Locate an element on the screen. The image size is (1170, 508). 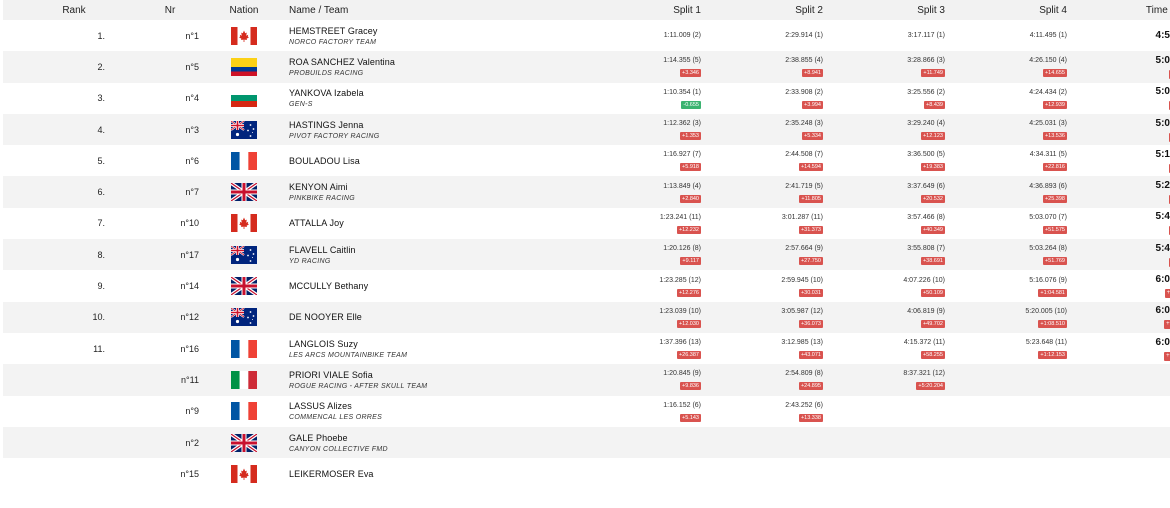
header-time-gap: Time / Gap is located at coordinates (1118, 10).